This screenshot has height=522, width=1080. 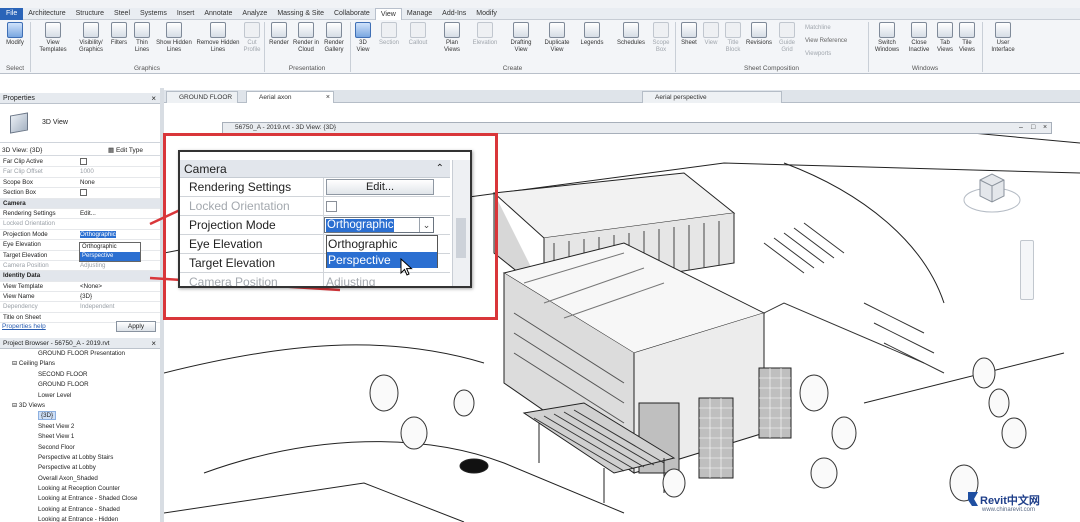 I want to click on sheet-button: Sheet, so click(x=689, y=34).